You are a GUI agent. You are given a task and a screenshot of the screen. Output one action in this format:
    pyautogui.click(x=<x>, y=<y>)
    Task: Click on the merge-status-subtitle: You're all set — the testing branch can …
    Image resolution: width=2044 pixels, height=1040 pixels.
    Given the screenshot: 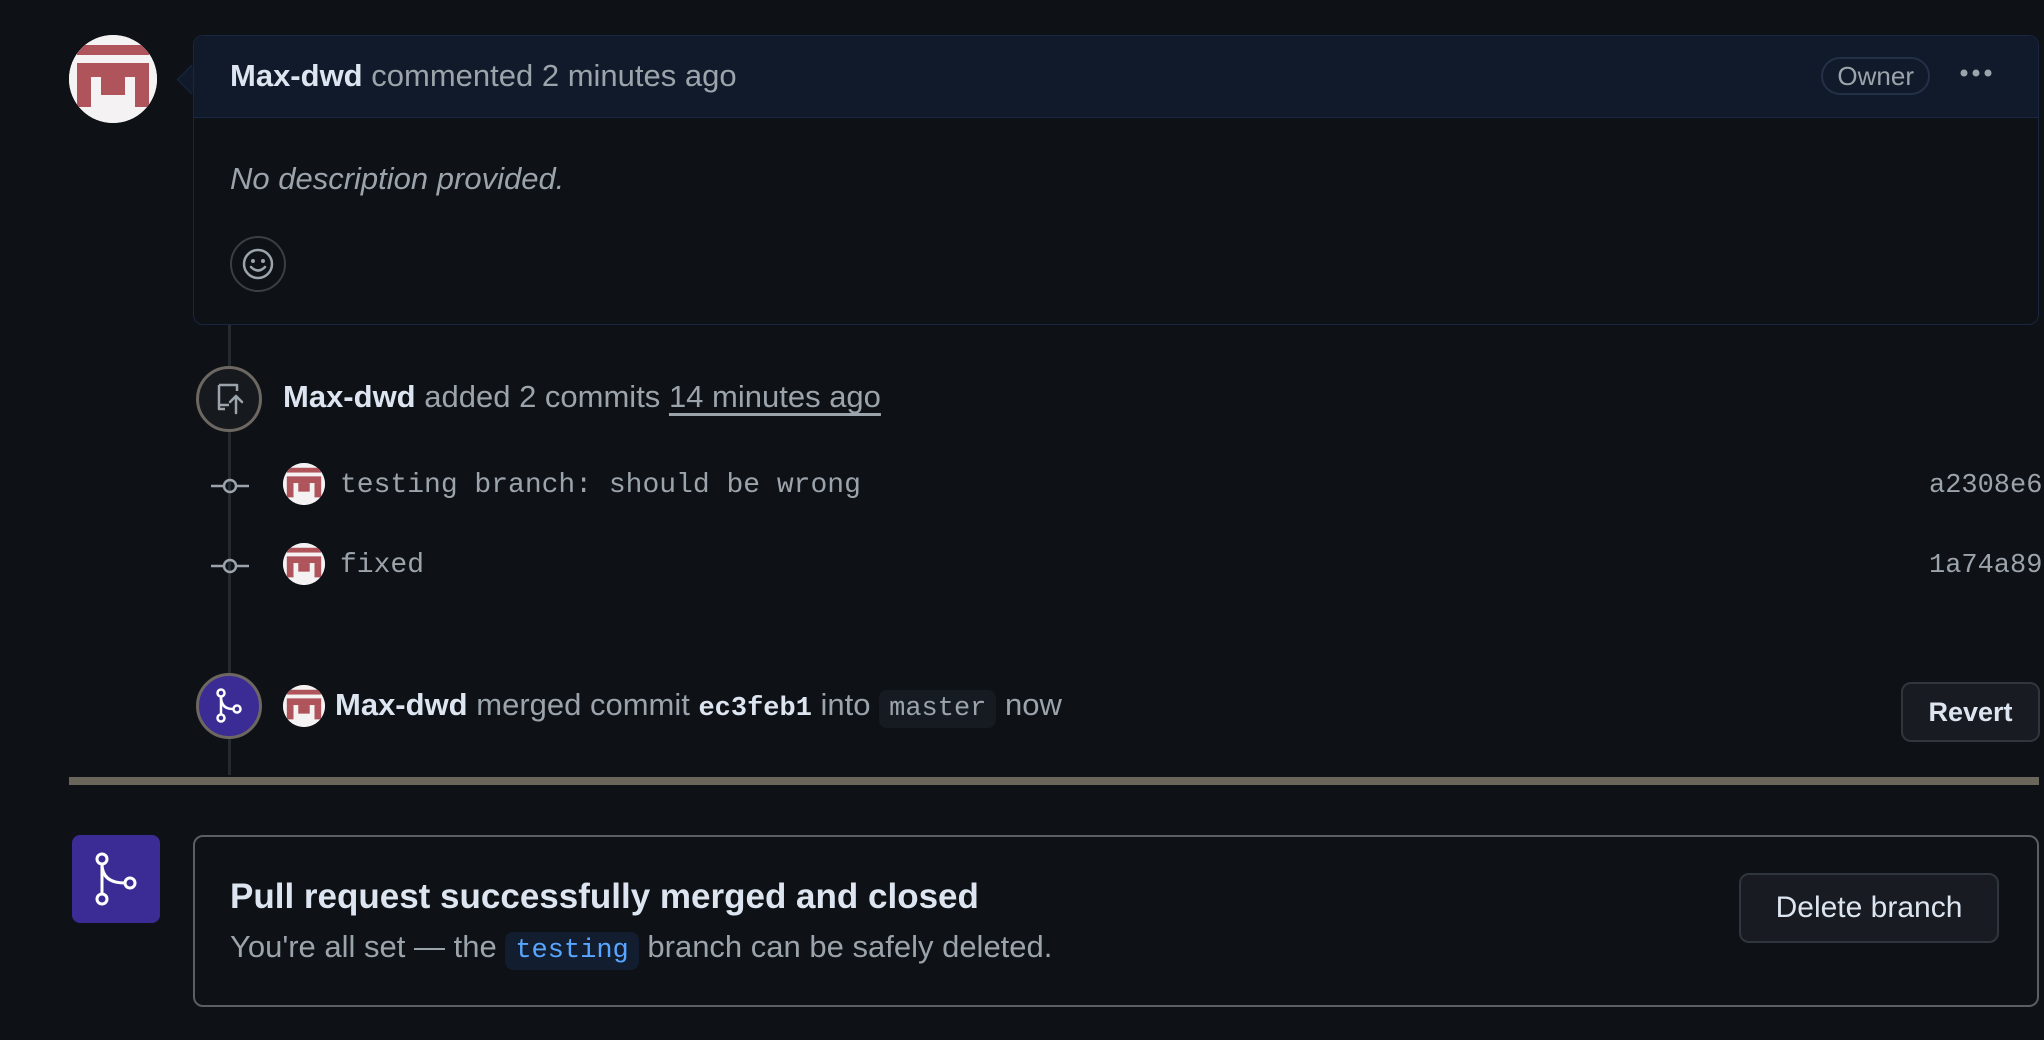 What is the action you would take?
    pyautogui.click(x=641, y=949)
    